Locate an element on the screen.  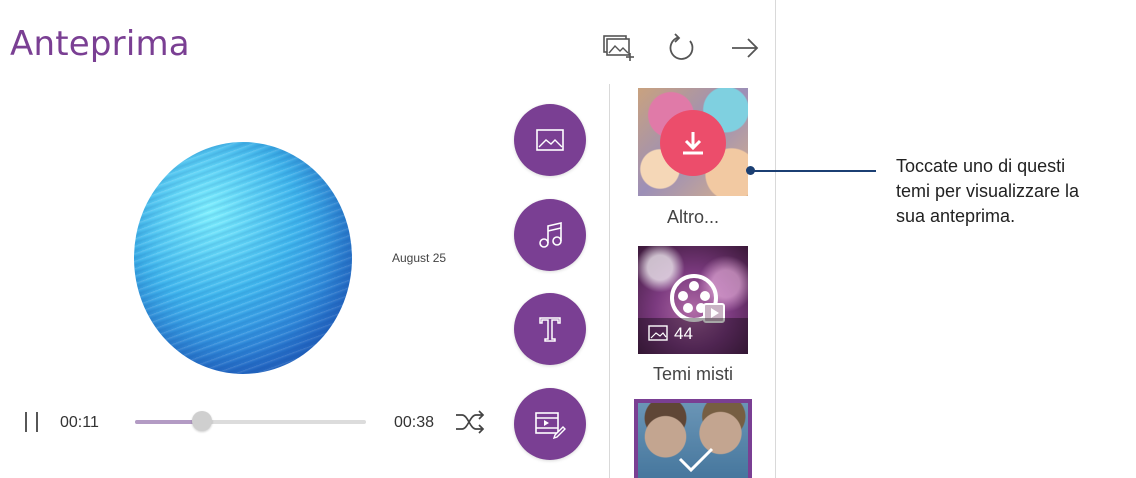
photo-count: 44 is located at coordinates (670, 334).